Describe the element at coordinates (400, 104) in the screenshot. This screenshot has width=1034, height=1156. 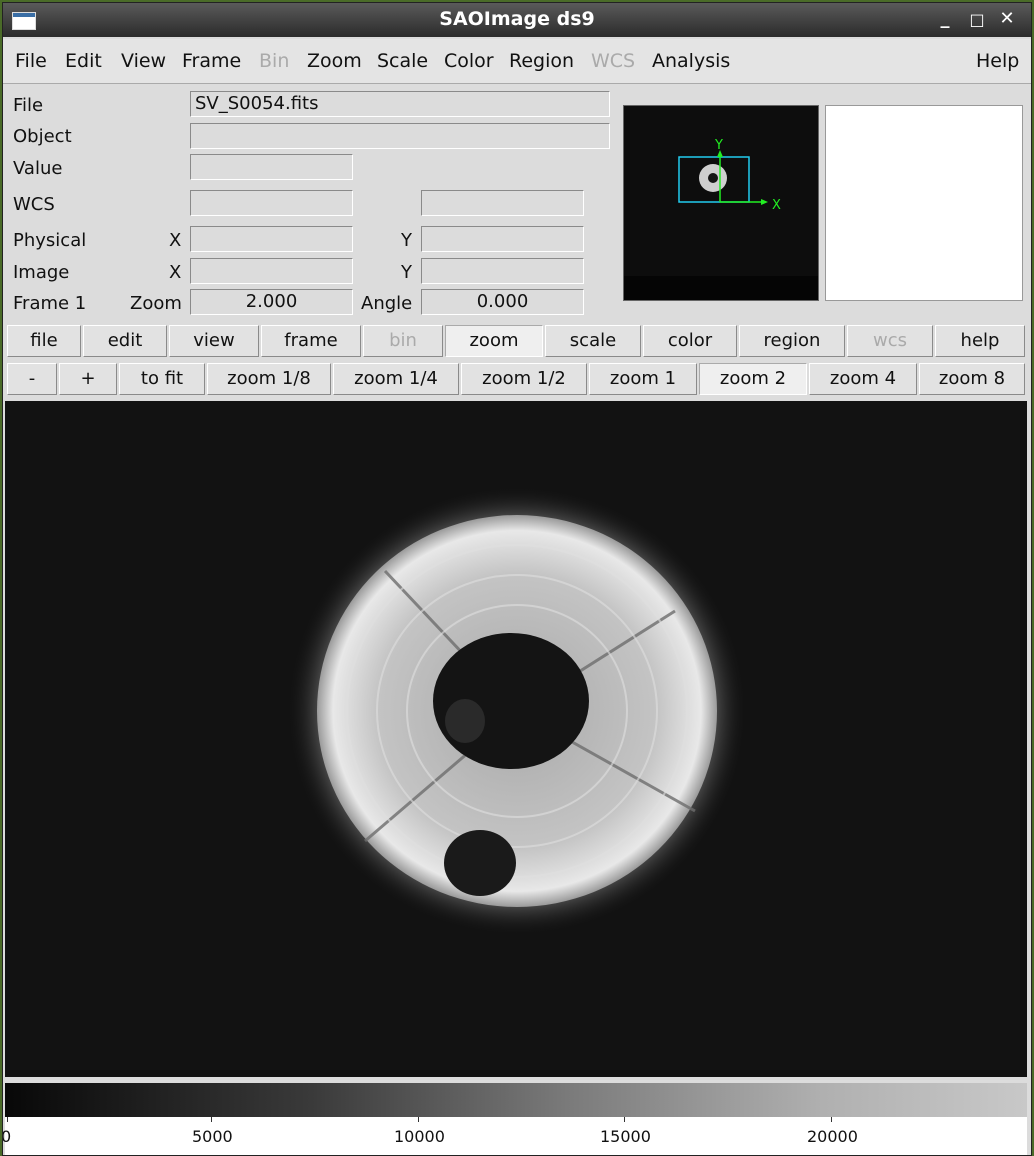
I see `file-field: SV_S0054.fits` at that location.